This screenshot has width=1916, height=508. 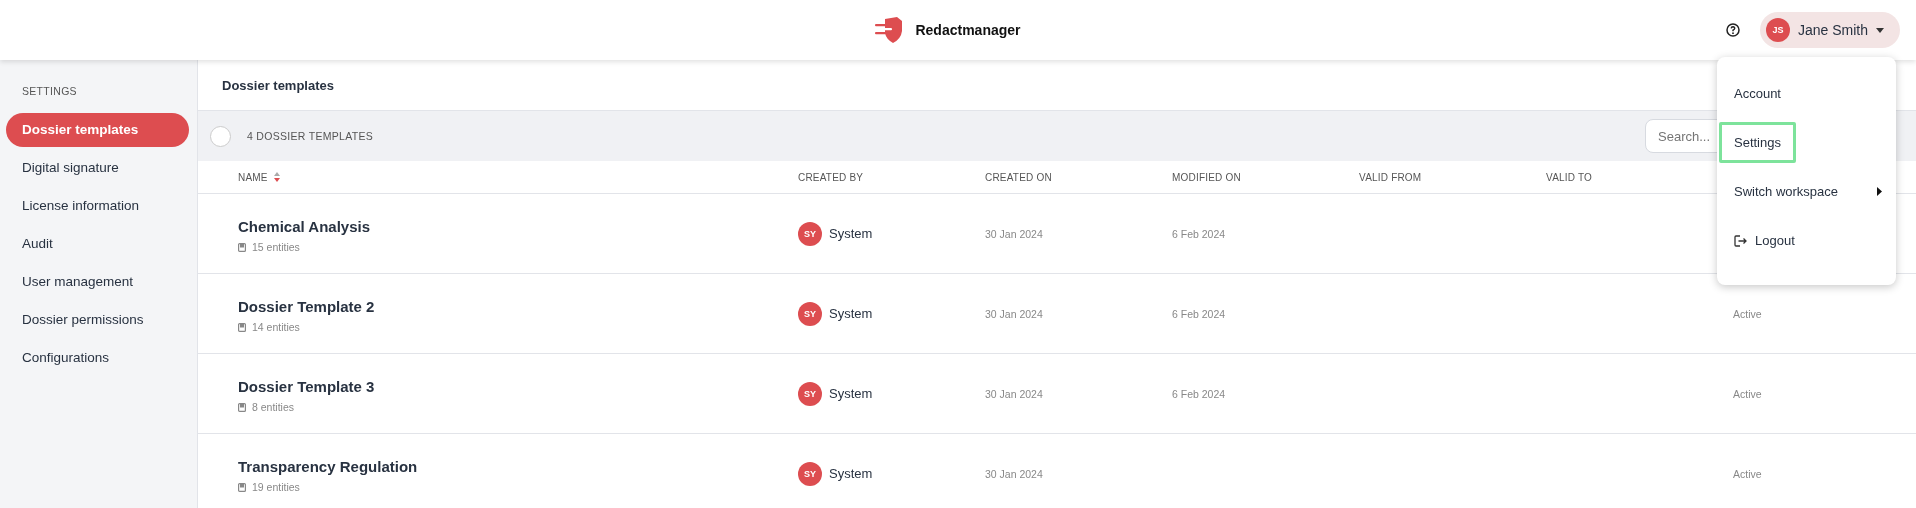 I want to click on submenu-arrow-icon, so click(x=1879, y=191).